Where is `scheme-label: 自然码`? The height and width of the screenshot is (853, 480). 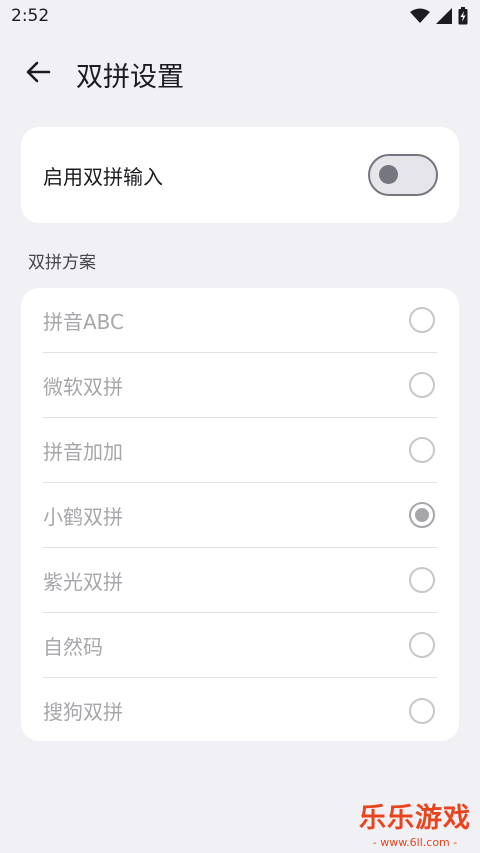 scheme-label: 自然码 is located at coordinates (73, 646).